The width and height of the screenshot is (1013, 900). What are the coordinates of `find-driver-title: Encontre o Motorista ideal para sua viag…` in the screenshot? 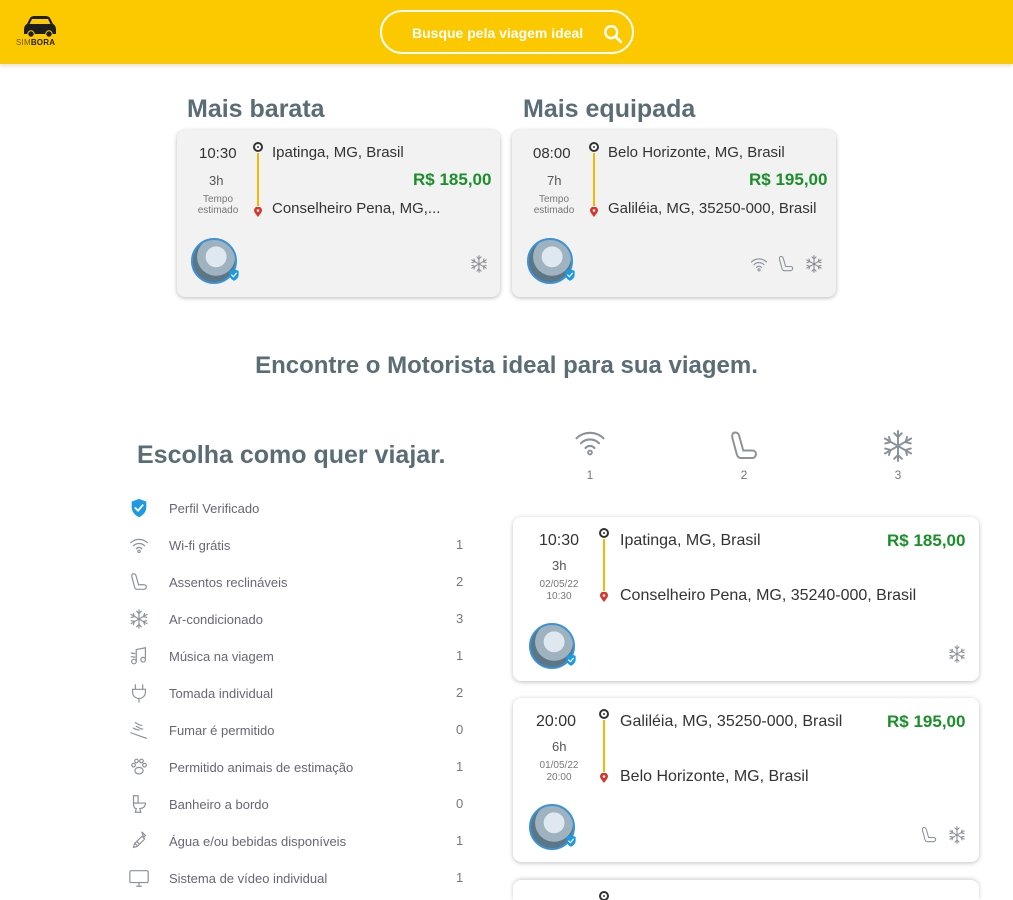 It's located at (506, 365).